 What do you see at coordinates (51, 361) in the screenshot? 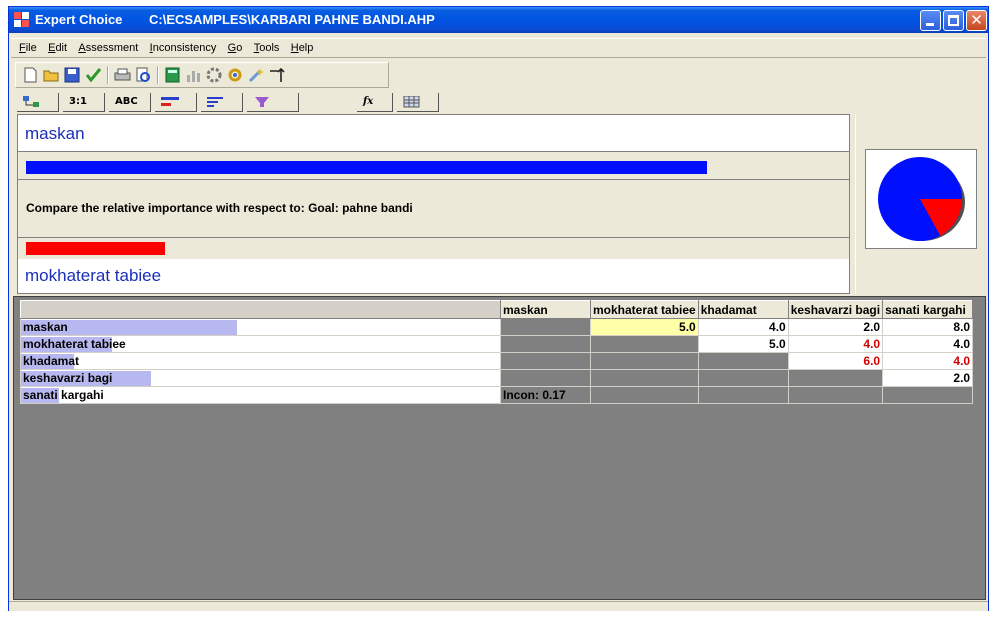
I see `row-label-text: khadamat` at bounding box center [51, 361].